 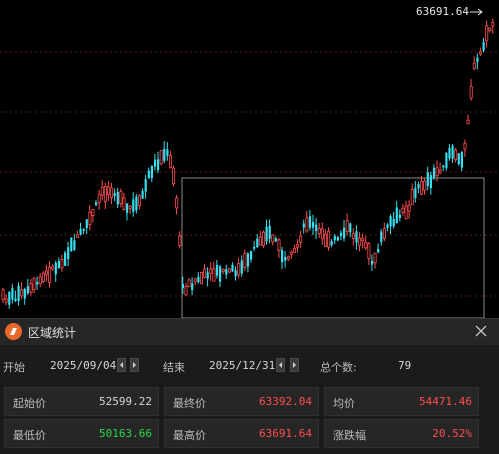 What do you see at coordinates (125, 433) in the screenshot?
I see `stat-value: 50163.66` at bounding box center [125, 433].